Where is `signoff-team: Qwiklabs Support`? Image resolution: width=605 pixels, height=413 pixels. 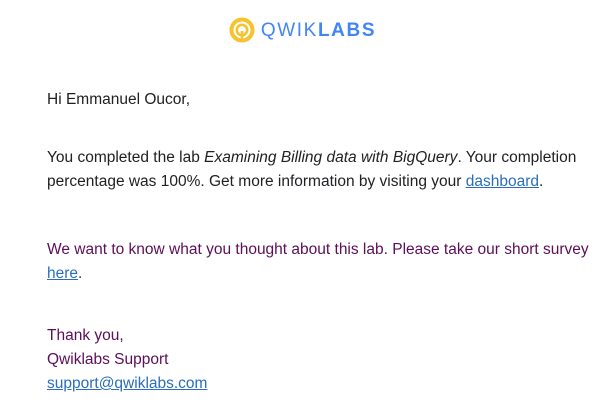 signoff-team: Qwiklabs Support is located at coordinates (108, 359).